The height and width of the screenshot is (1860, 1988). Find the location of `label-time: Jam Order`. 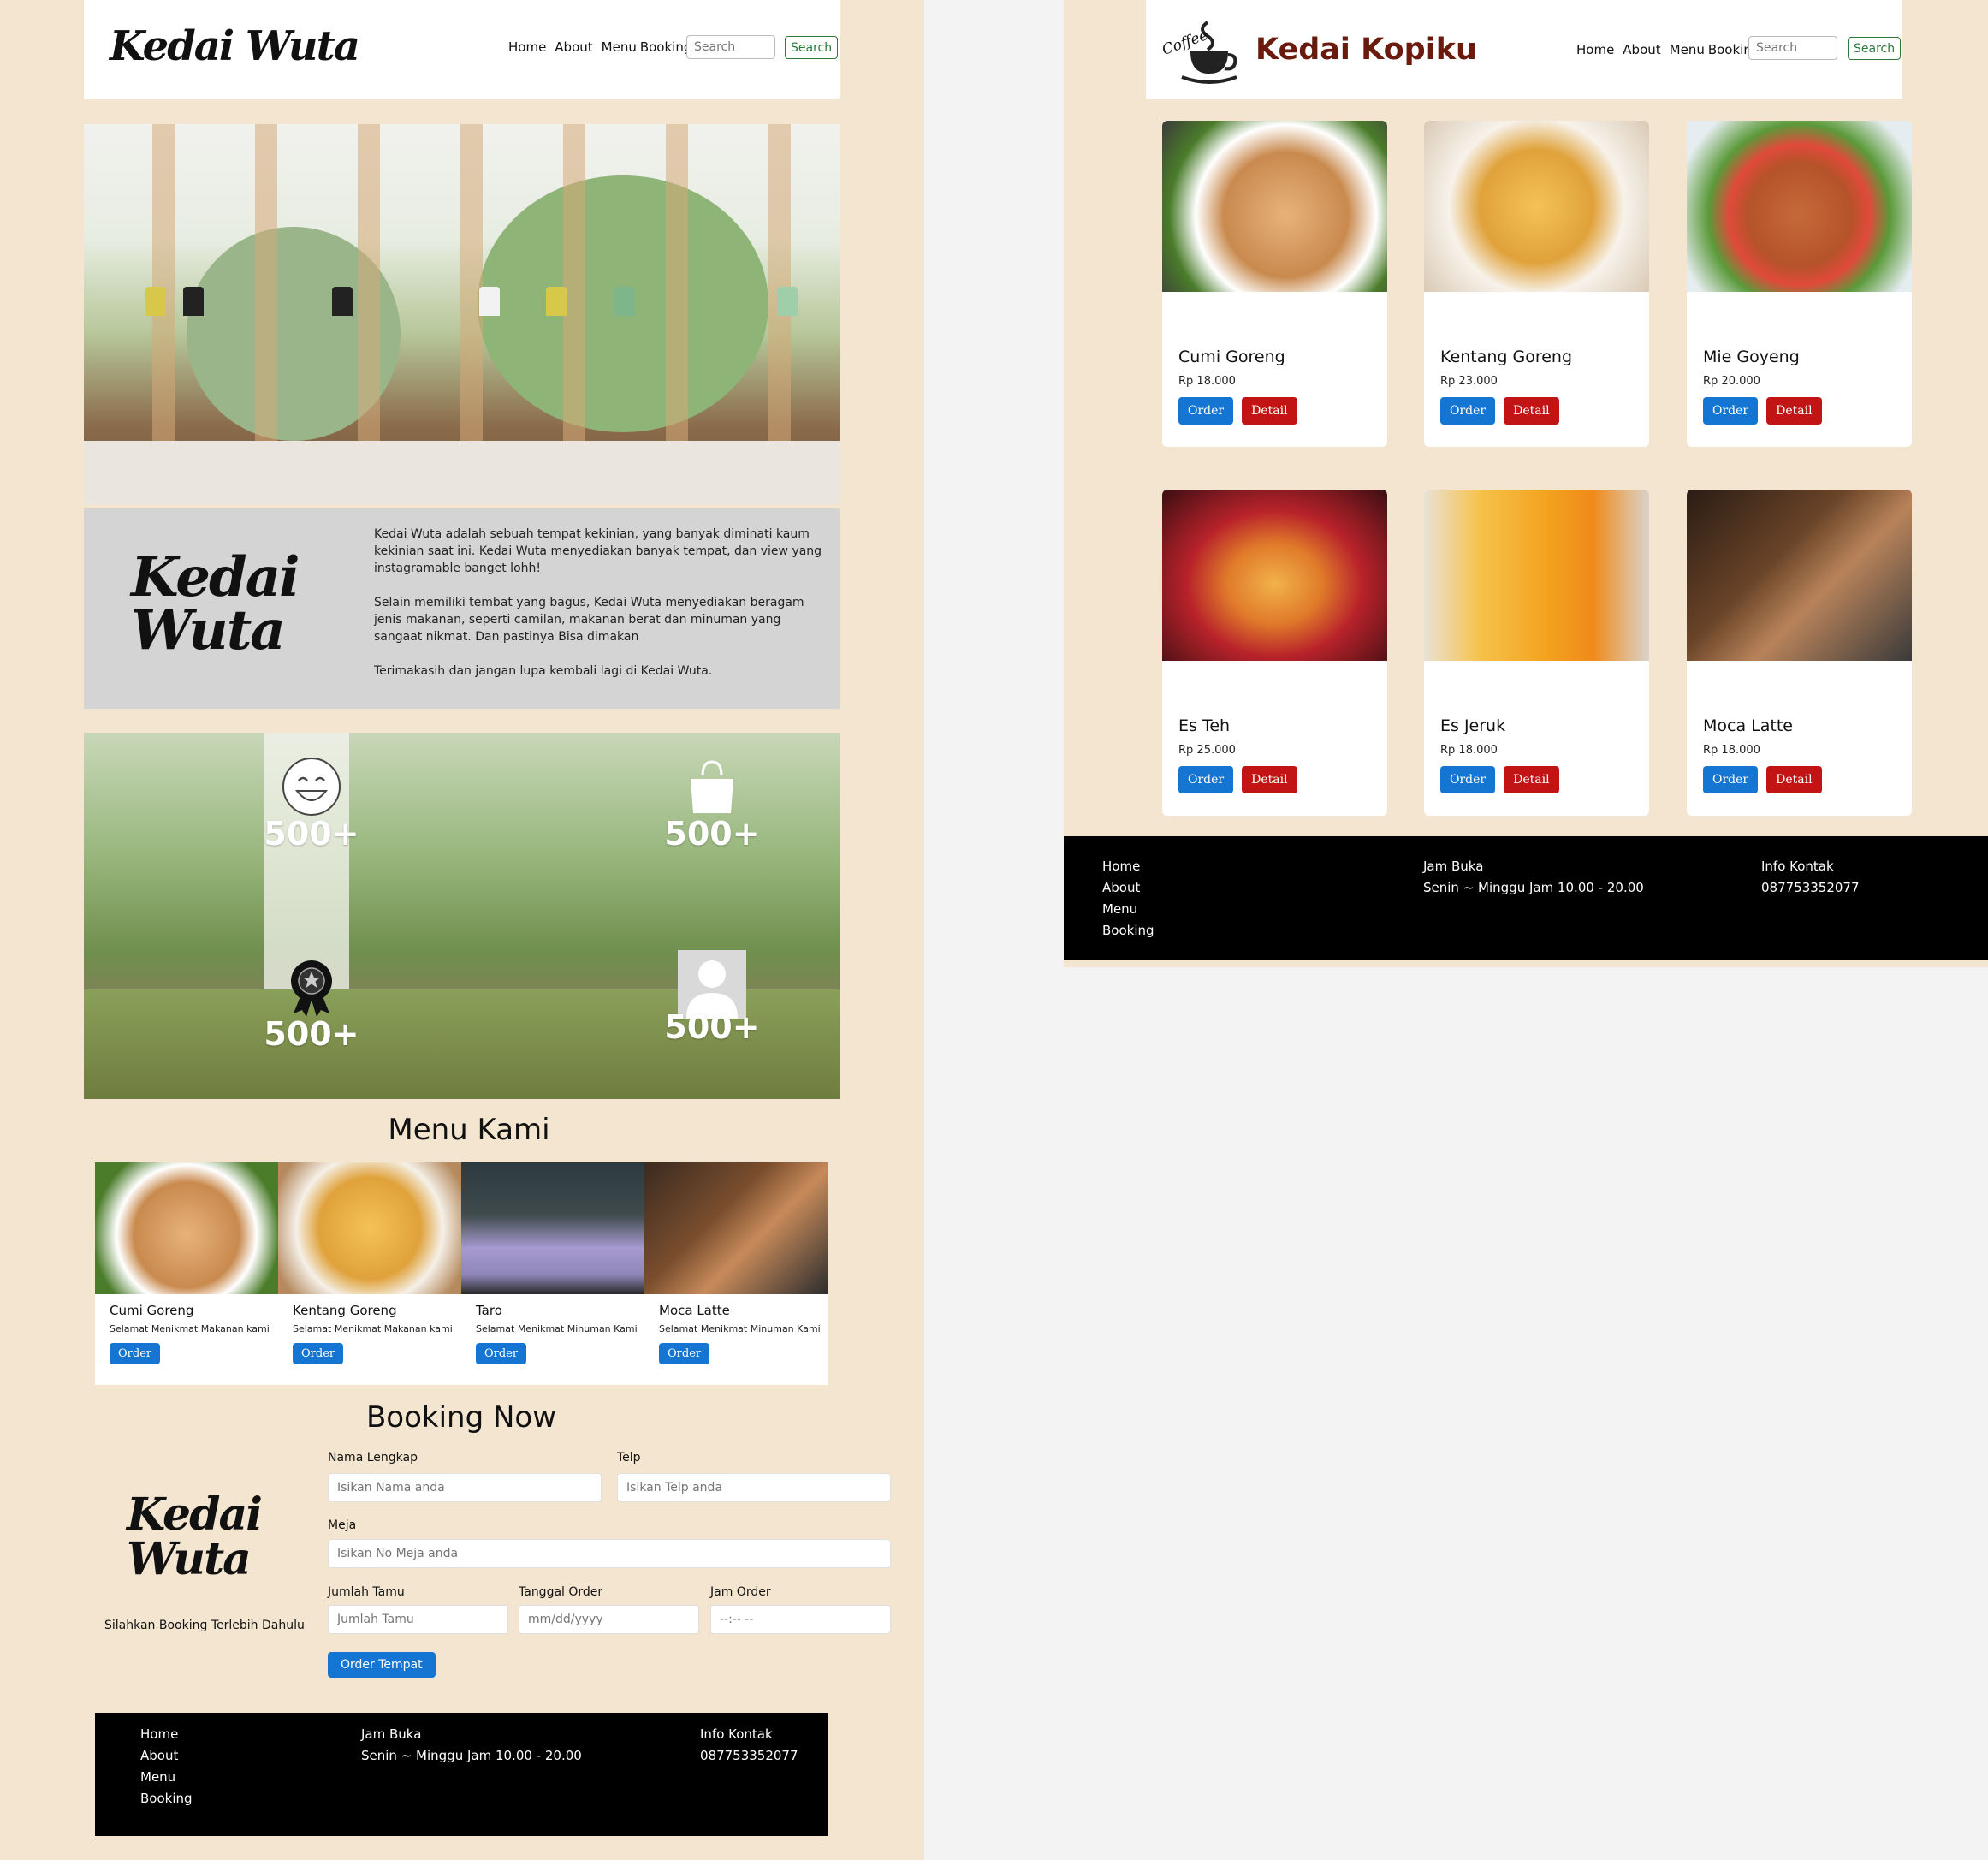

label-time: Jam Order is located at coordinates (741, 1592).